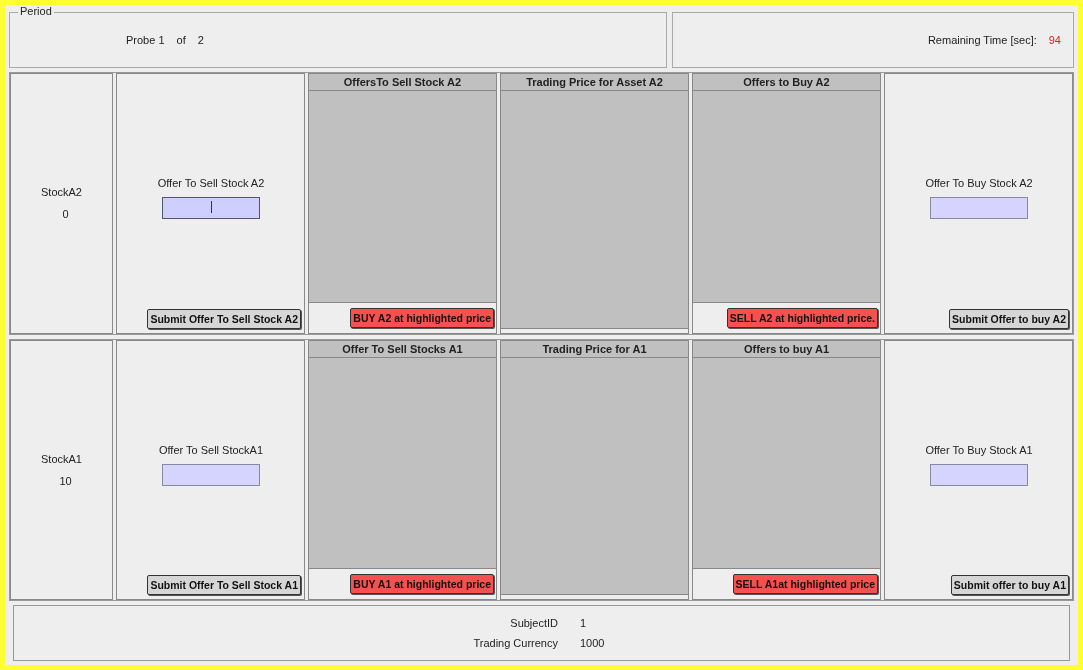 The width and height of the screenshot is (1083, 670). I want to click on submit-button: Submit Offer To Sell Stock A1, so click(224, 585).